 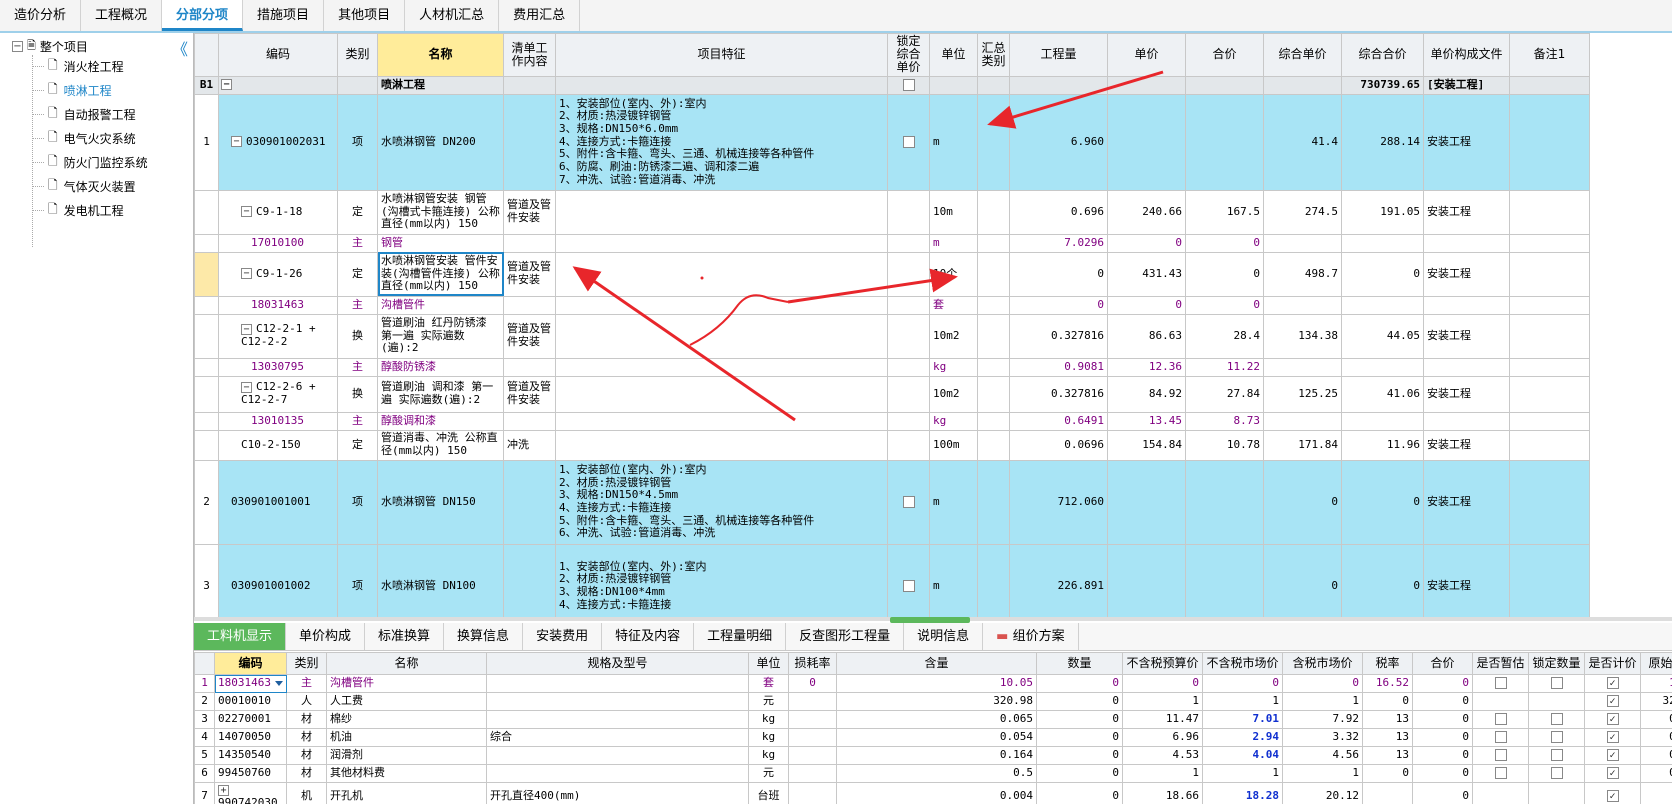 I want to click on grid-cell: B1, so click(x=206, y=85).